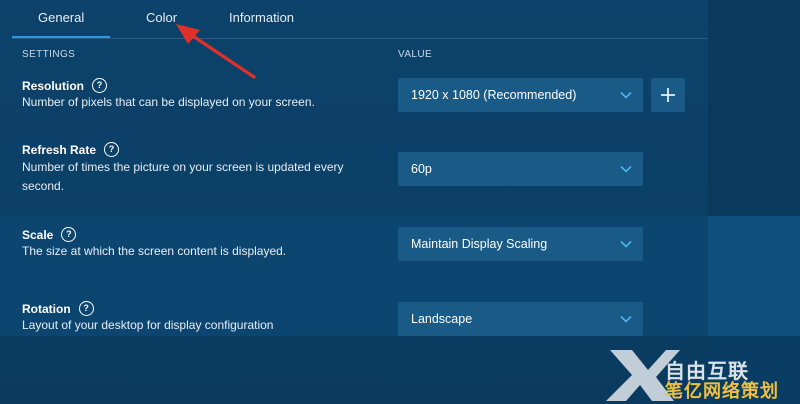 This screenshot has height=404, width=800. What do you see at coordinates (216, 51) in the screenshot?
I see `annotation-arrow-icon` at bounding box center [216, 51].